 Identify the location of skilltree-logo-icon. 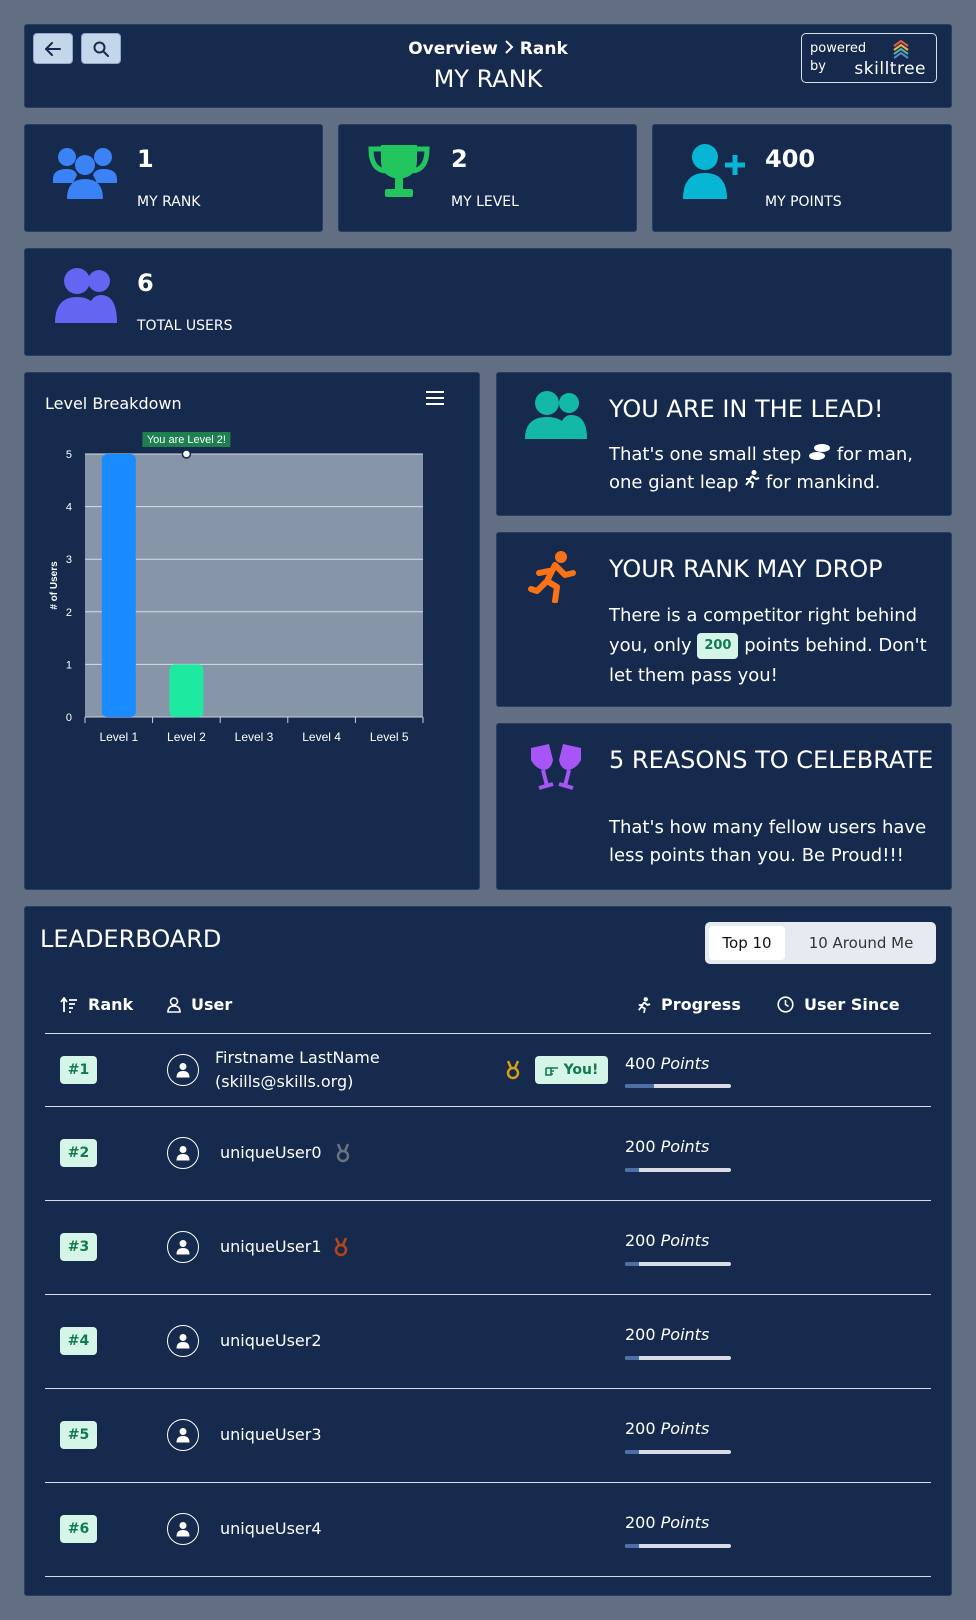
(901, 49).